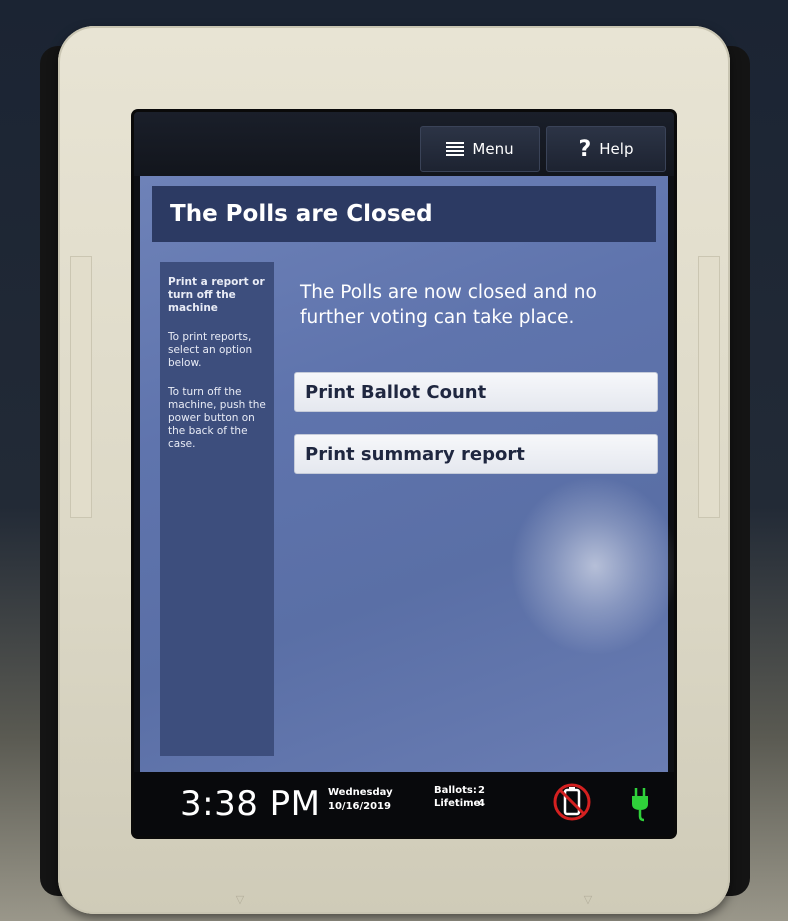 The image size is (788, 921). What do you see at coordinates (360, 800) in the screenshot?
I see `date-display: Wednesday 10/16/2019` at bounding box center [360, 800].